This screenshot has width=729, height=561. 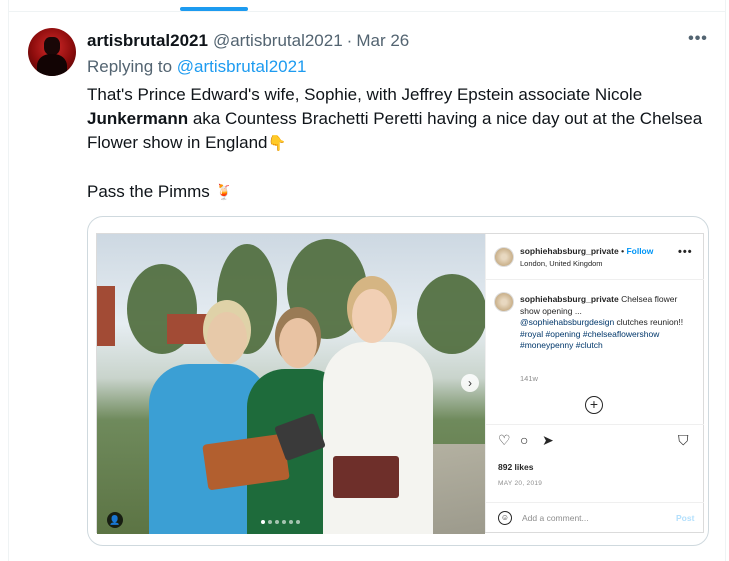 I want to click on caption-age: 141w, so click(x=529, y=378).